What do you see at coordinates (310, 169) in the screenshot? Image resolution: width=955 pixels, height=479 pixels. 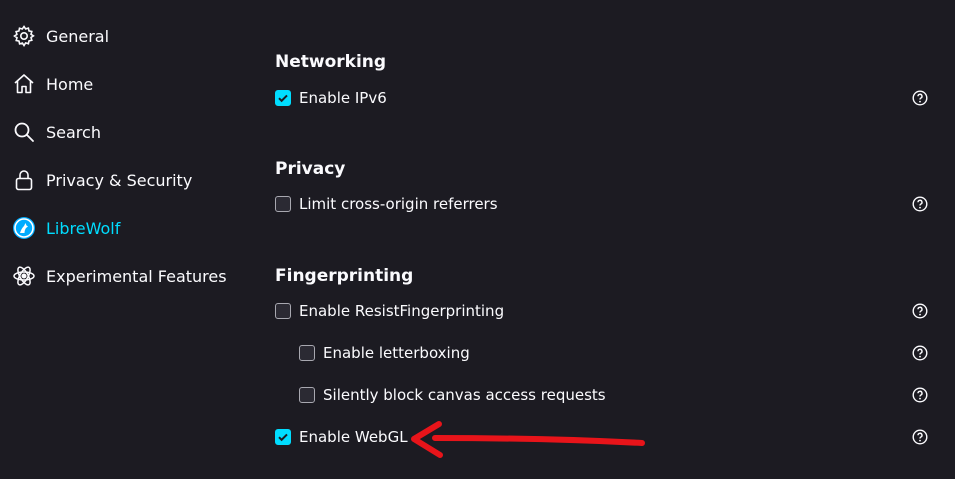 I see `section-title-privacy: Privacy` at bounding box center [310, 169].